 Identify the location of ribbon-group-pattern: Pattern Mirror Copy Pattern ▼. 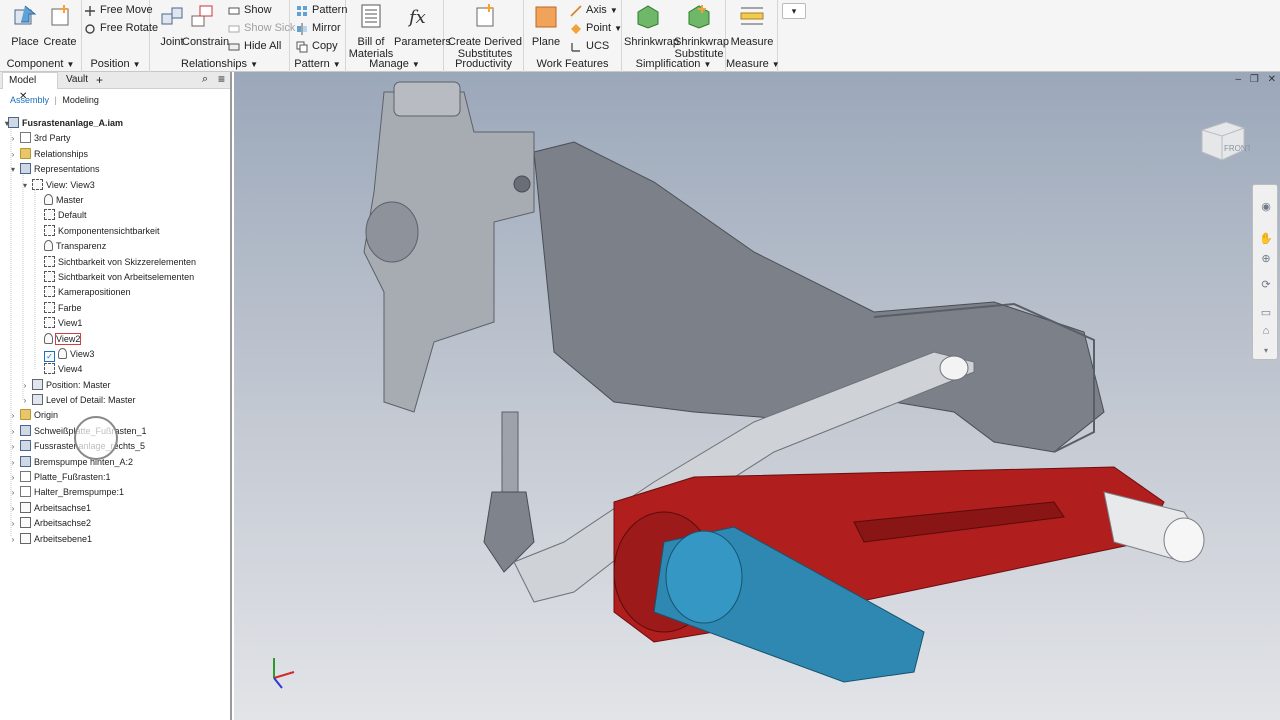
(318, 36).